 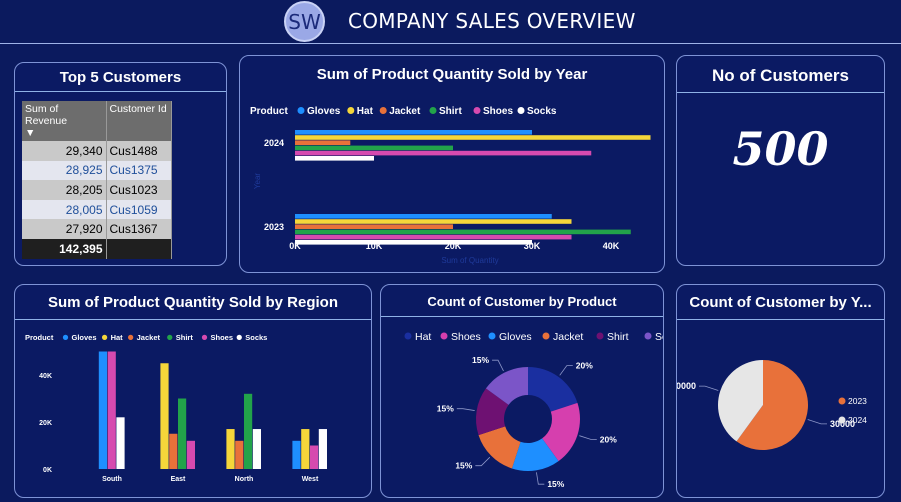 What do you see at coordinates (322, 449) in the screenshot?
I see `bar-west-socks` at bounding box center [322, 449].